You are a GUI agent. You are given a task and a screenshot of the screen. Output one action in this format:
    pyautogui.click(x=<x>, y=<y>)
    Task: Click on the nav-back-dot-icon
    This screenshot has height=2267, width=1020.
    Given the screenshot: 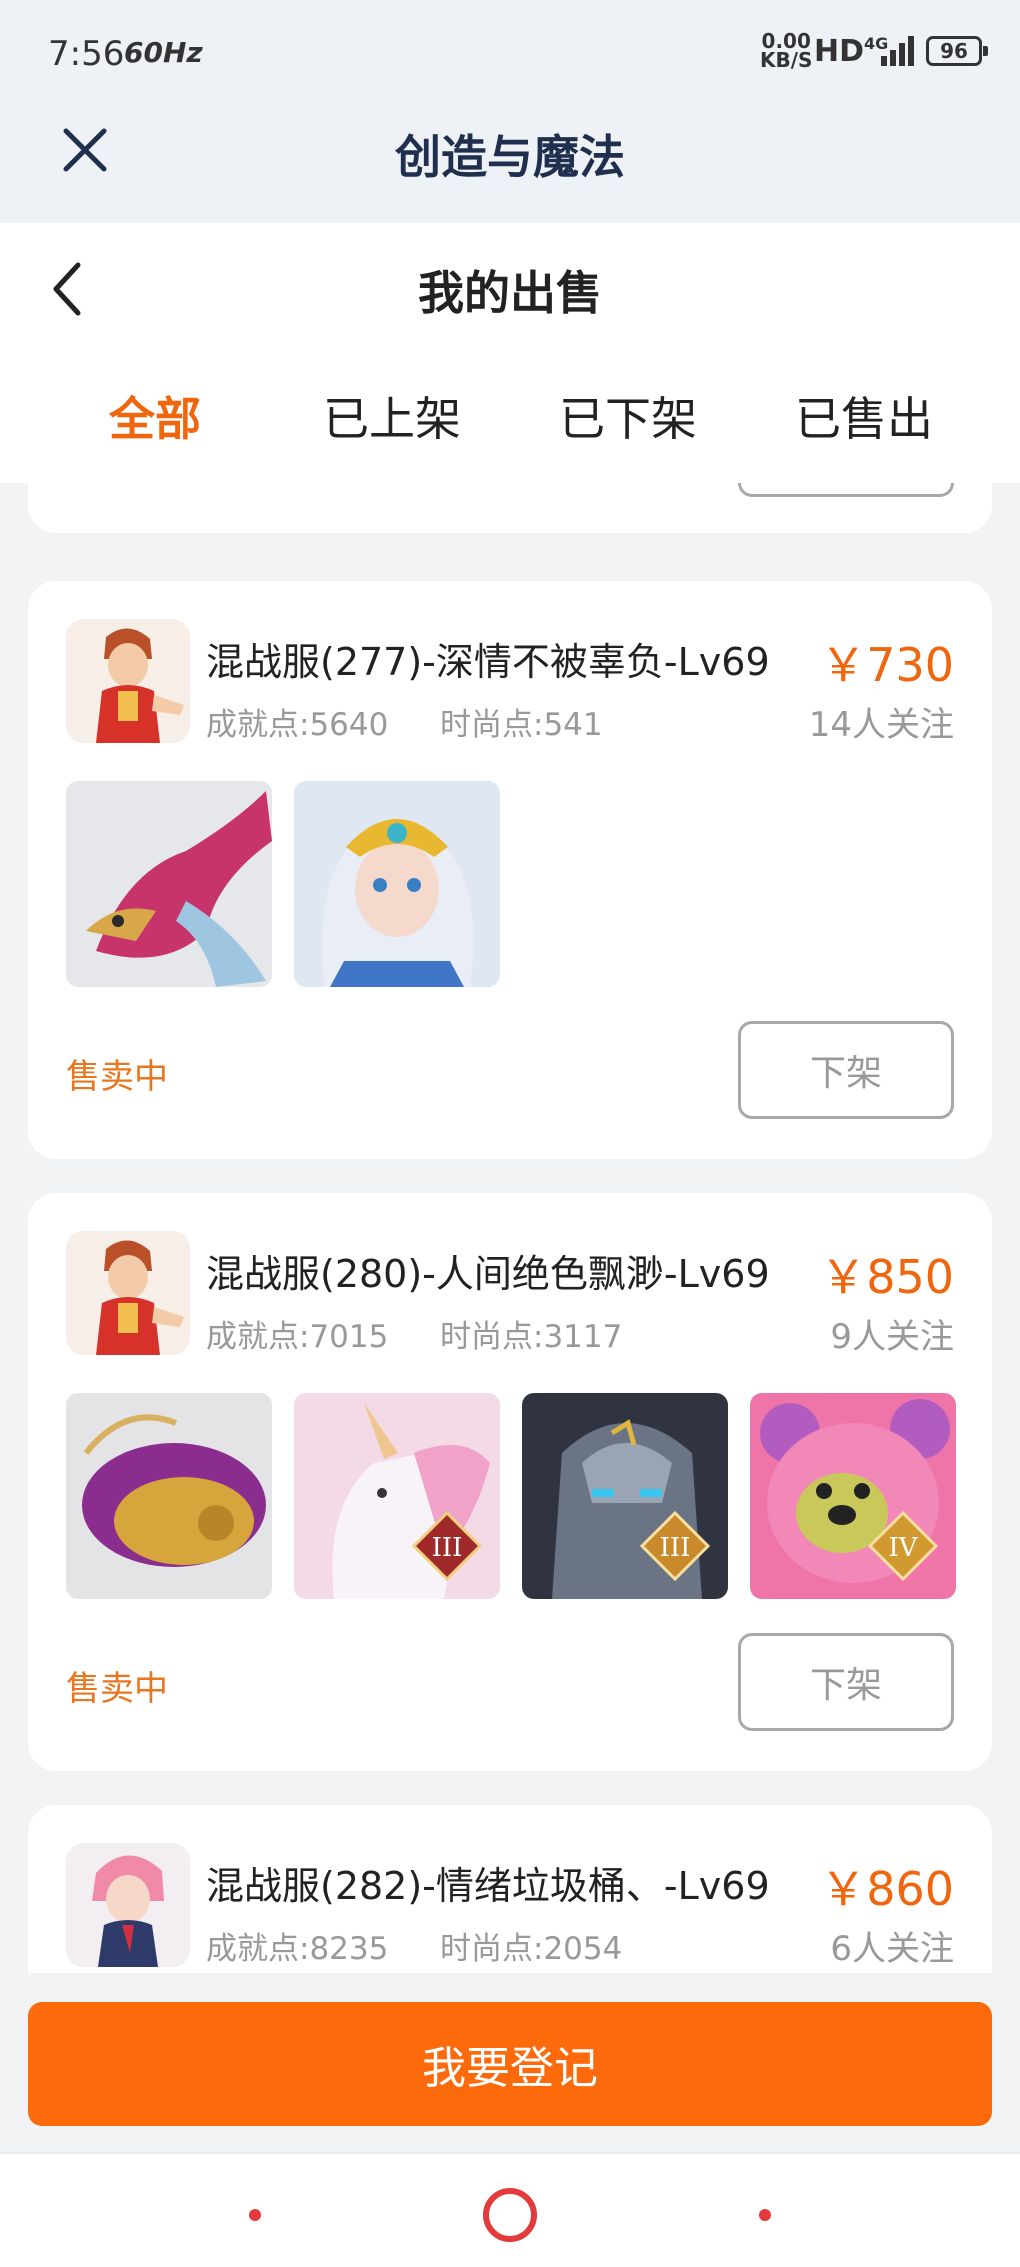 What is the action you would take?
    pyautogui.click(x=765, y=2215)
    